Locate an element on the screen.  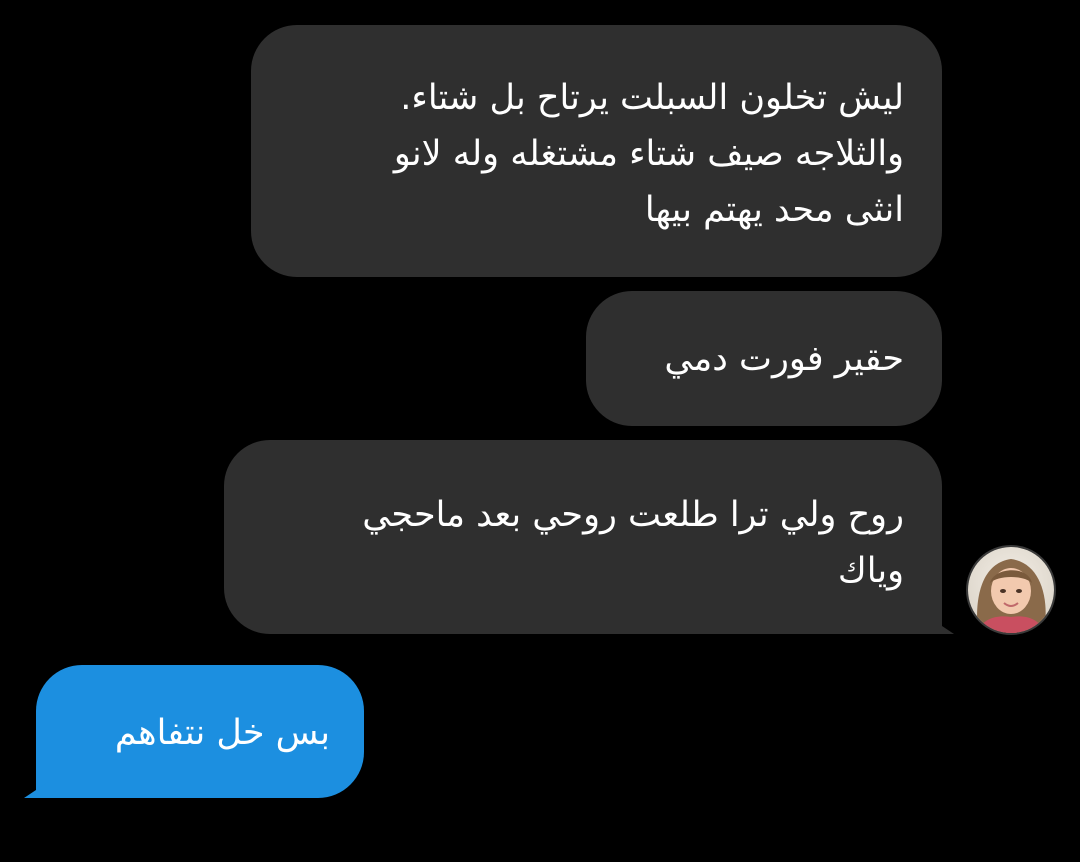
avatar-photo-icon is located at coordinates (1011, 590).